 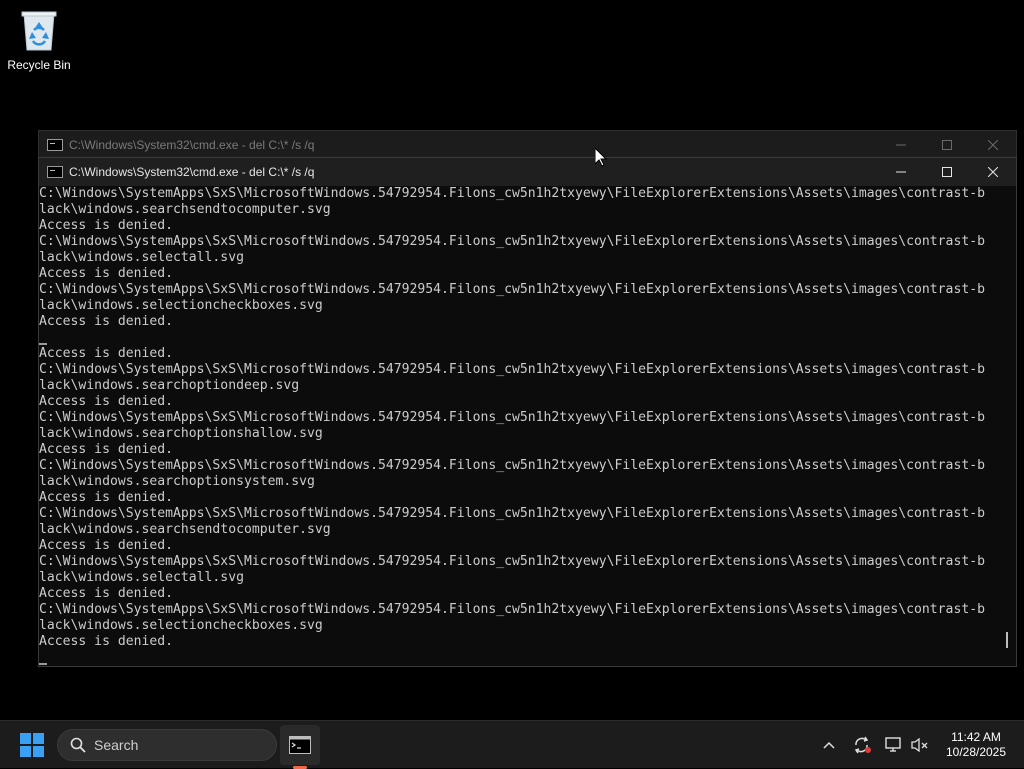 I want to click on sync-icon, so click(x=862, y=745).